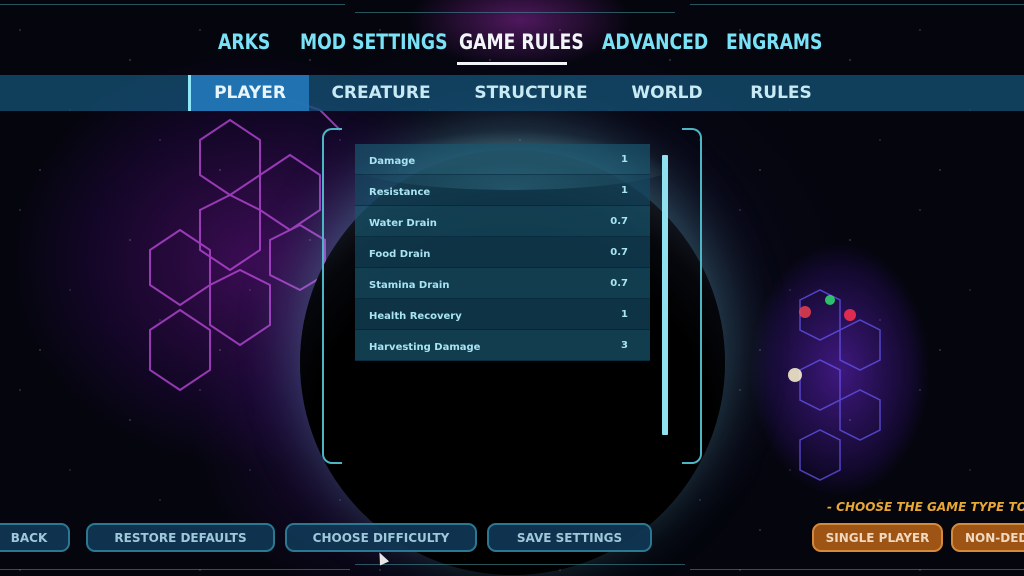 This screenshot has height=576, width=1024. I want to click on top-frame-line, so click(172, 4).